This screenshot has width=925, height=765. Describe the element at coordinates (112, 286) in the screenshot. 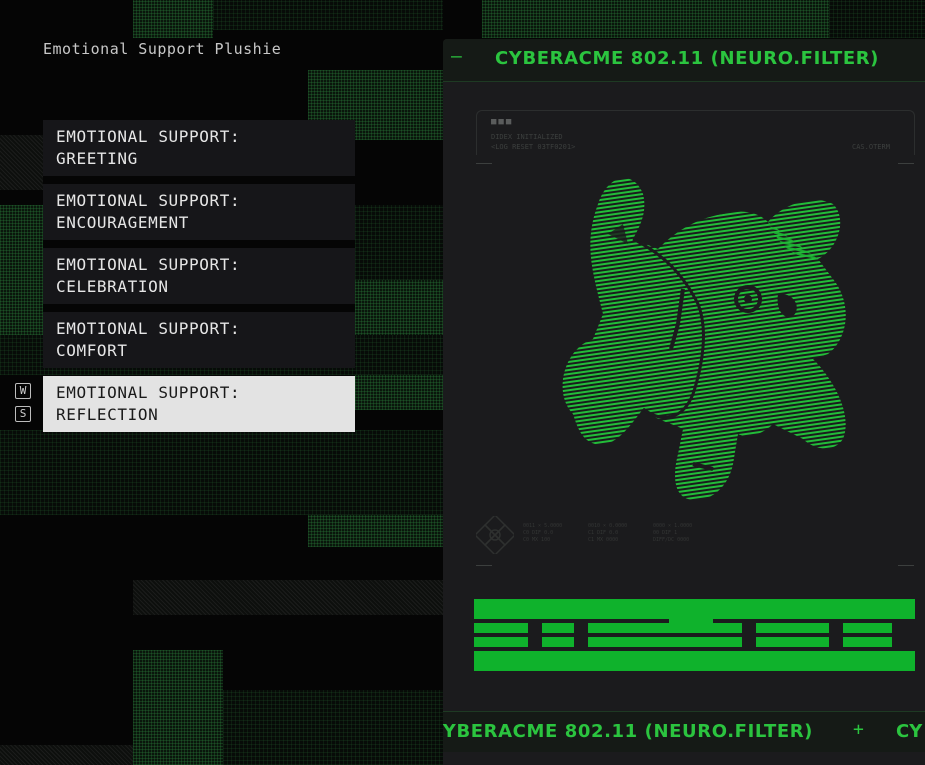

I see `menu-item-sublabel: CELEBRATION` at that location.